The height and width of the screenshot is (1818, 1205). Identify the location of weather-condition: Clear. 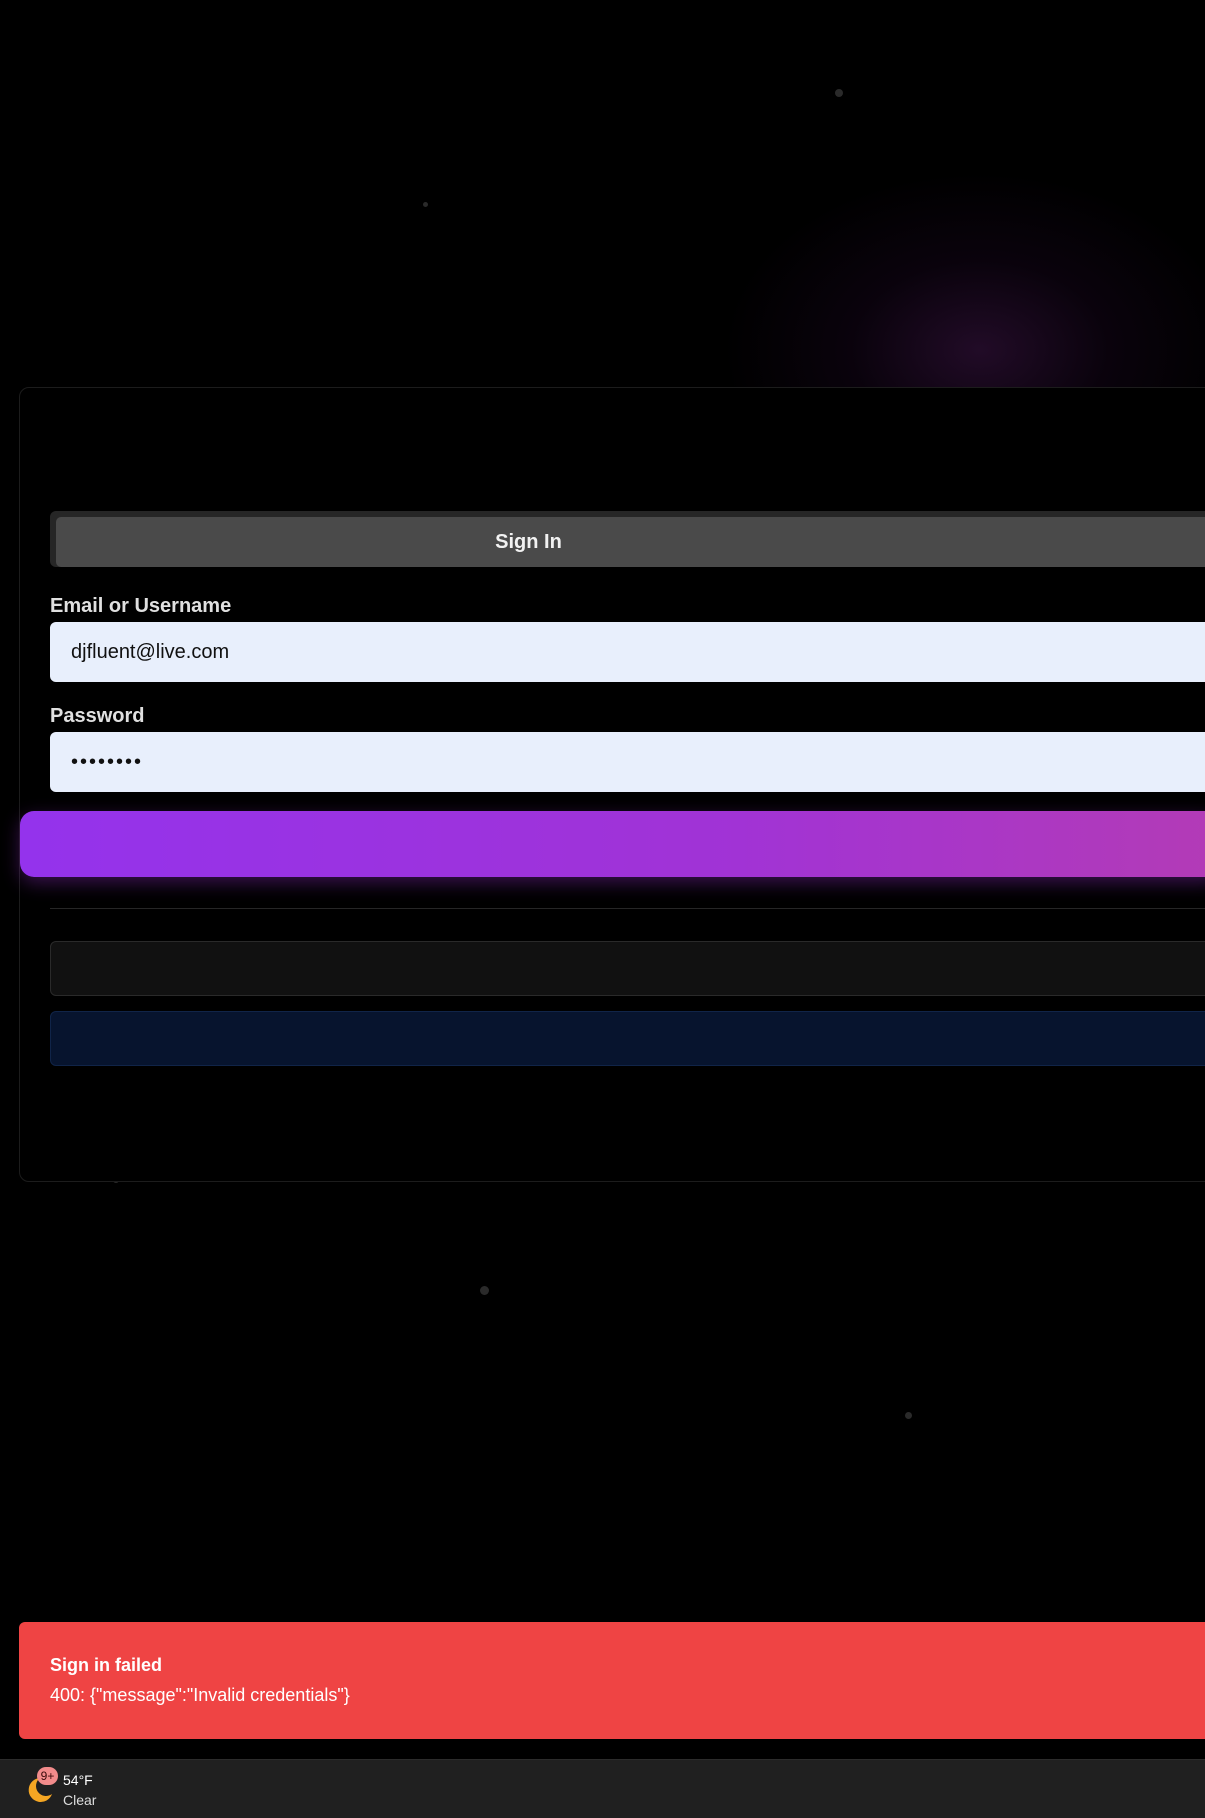
(79, 1800).